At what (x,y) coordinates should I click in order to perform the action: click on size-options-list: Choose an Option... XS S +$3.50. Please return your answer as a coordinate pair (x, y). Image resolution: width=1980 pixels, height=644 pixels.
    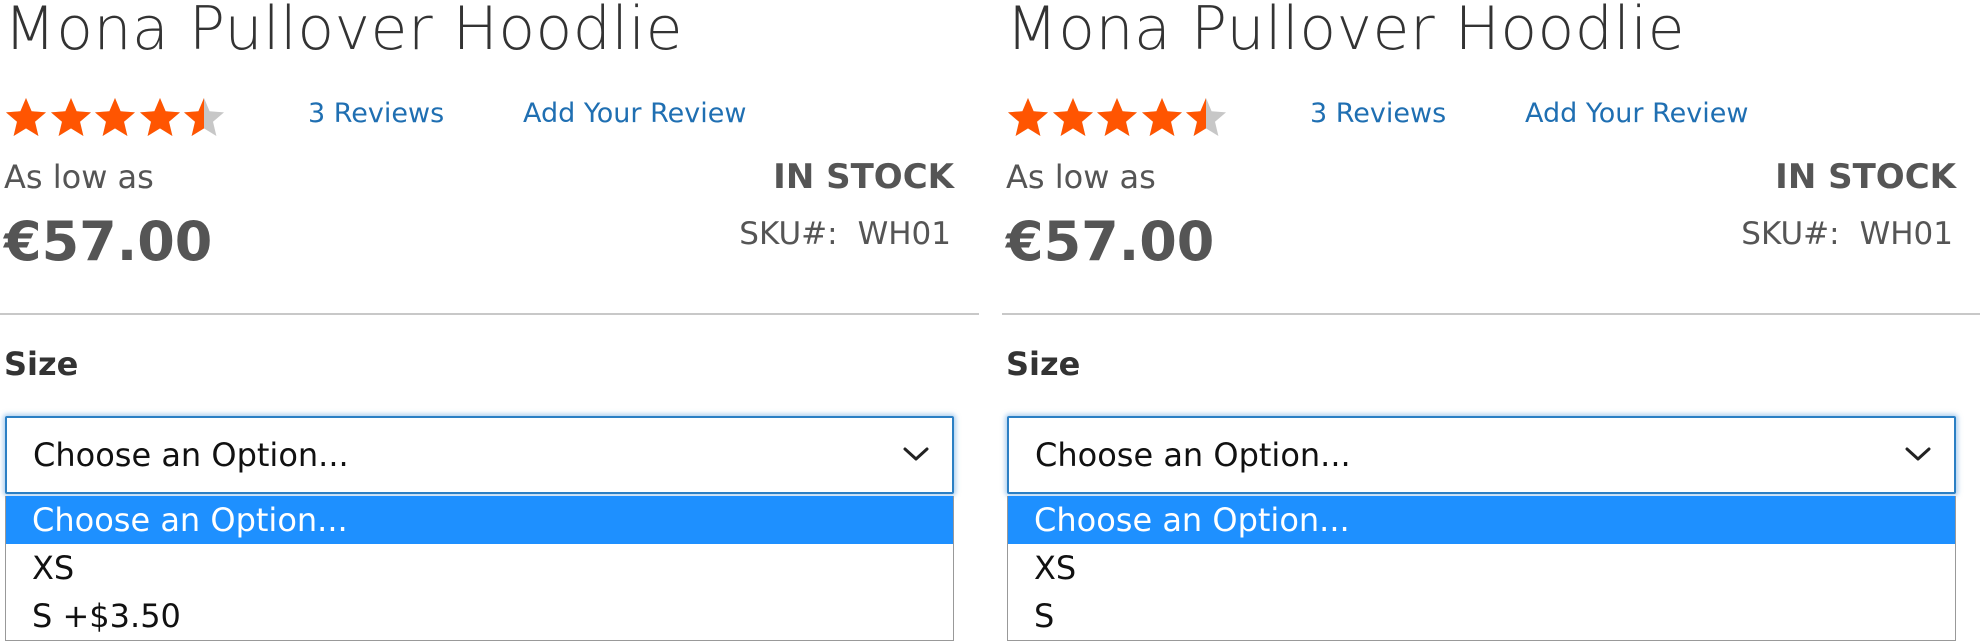
    Looking at the image, I should click on (479, 568).